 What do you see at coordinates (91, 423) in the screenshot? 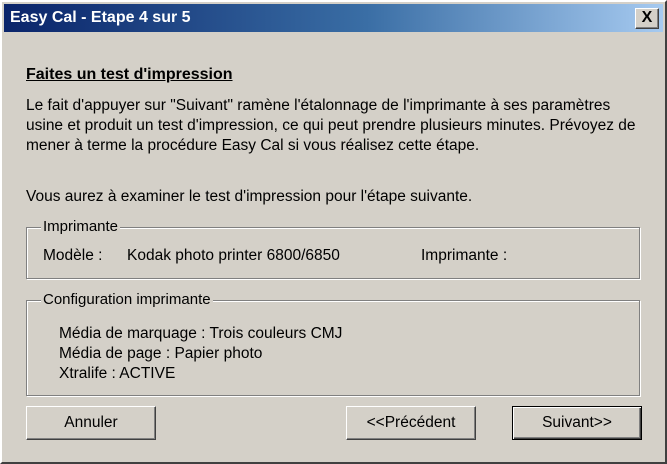
I see `cancel-button: Annuler` at bounding box center [91, 423].